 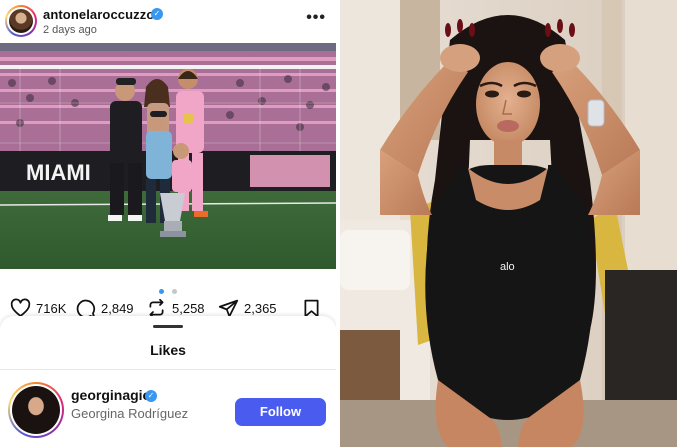 What do you see at coordinates (21, 21) in the screenshot?
I see `poster-avatar` at bounding box center [21, 21].